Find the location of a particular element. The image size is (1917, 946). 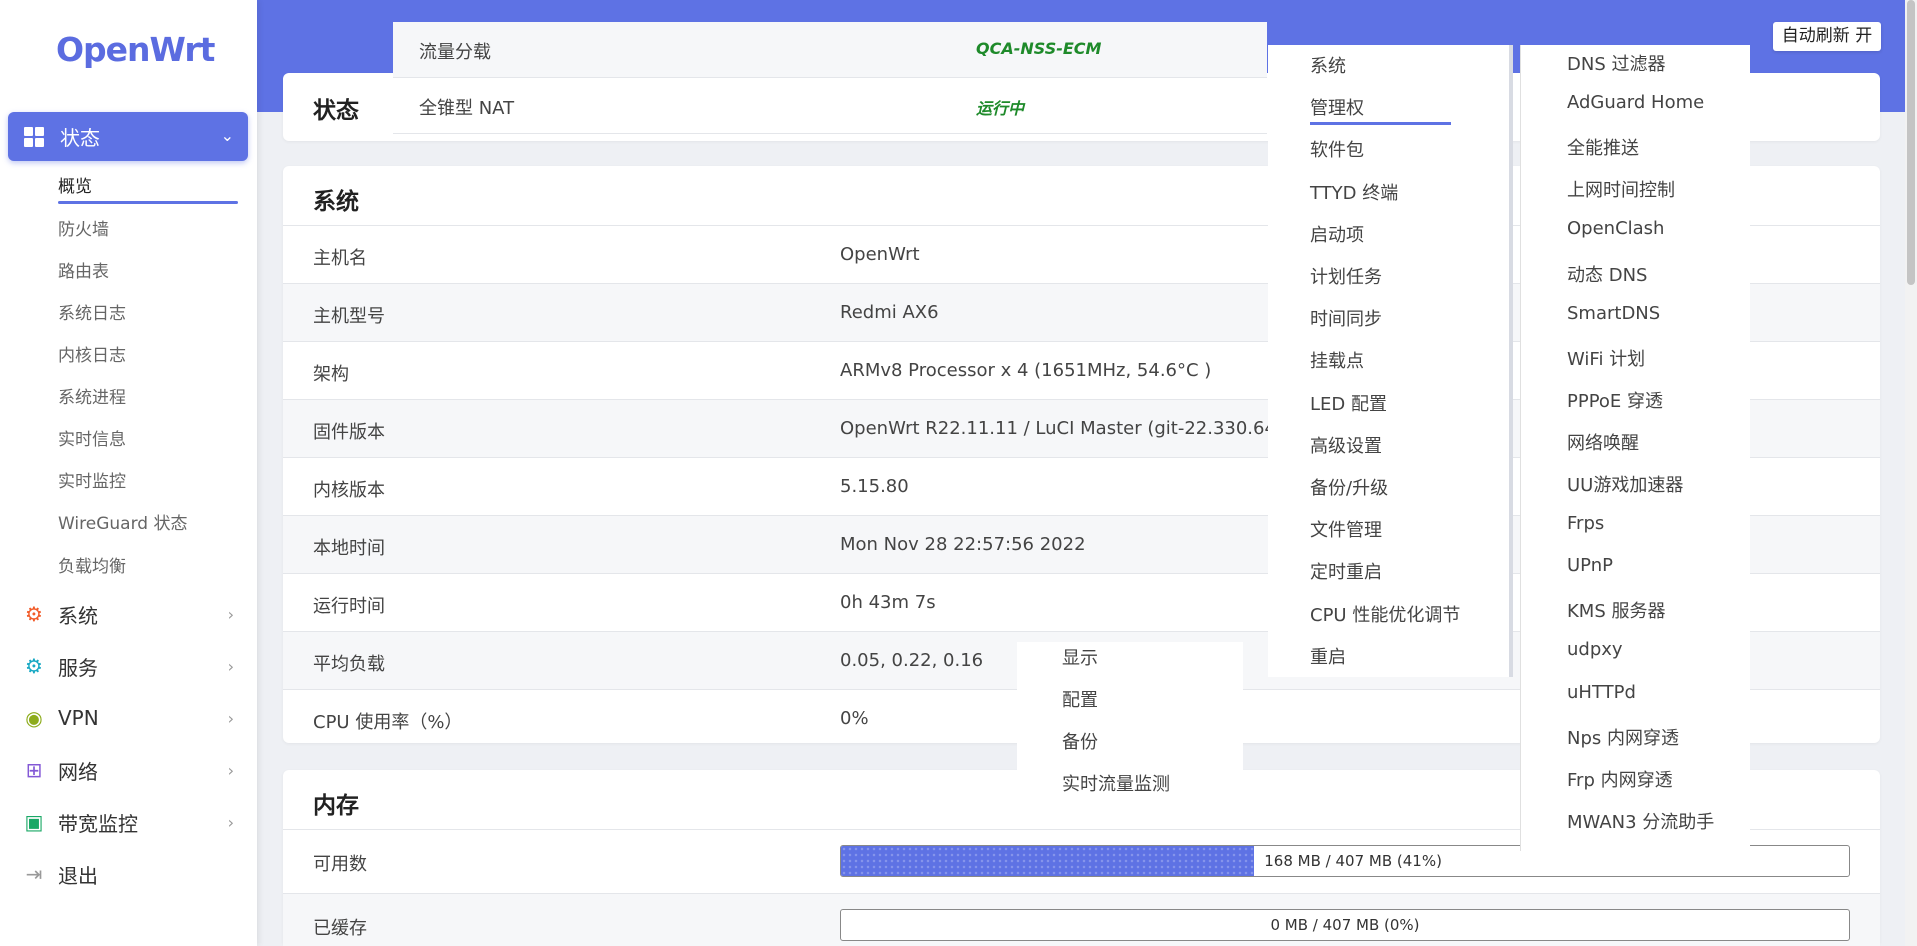

row-value: 0.05, 0.22, 0.16 is located at coordinates (912, 660).